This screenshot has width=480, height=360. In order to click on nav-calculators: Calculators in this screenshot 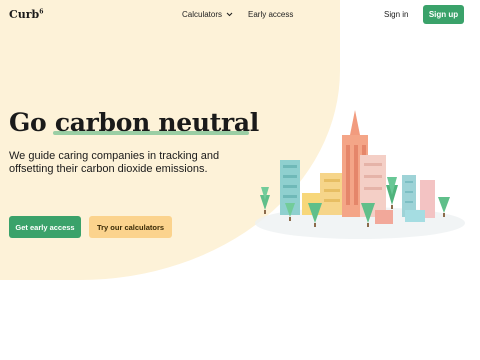, I will do `click(207, 14)`.